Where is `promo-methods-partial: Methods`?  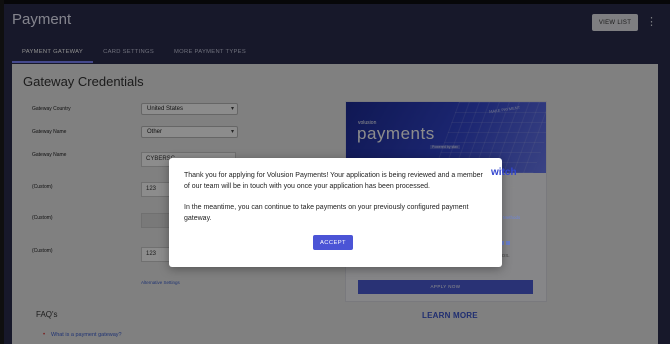
promo-methods-partial: Methods is located at coordinates (512, 217).